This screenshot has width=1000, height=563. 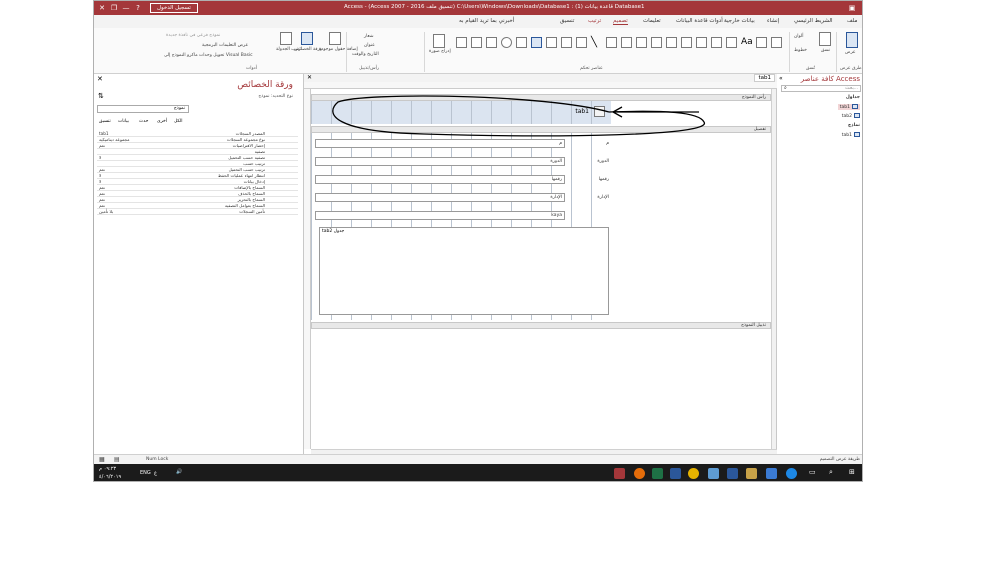 I want to click on excel-icon, so click(x=657, y=473).